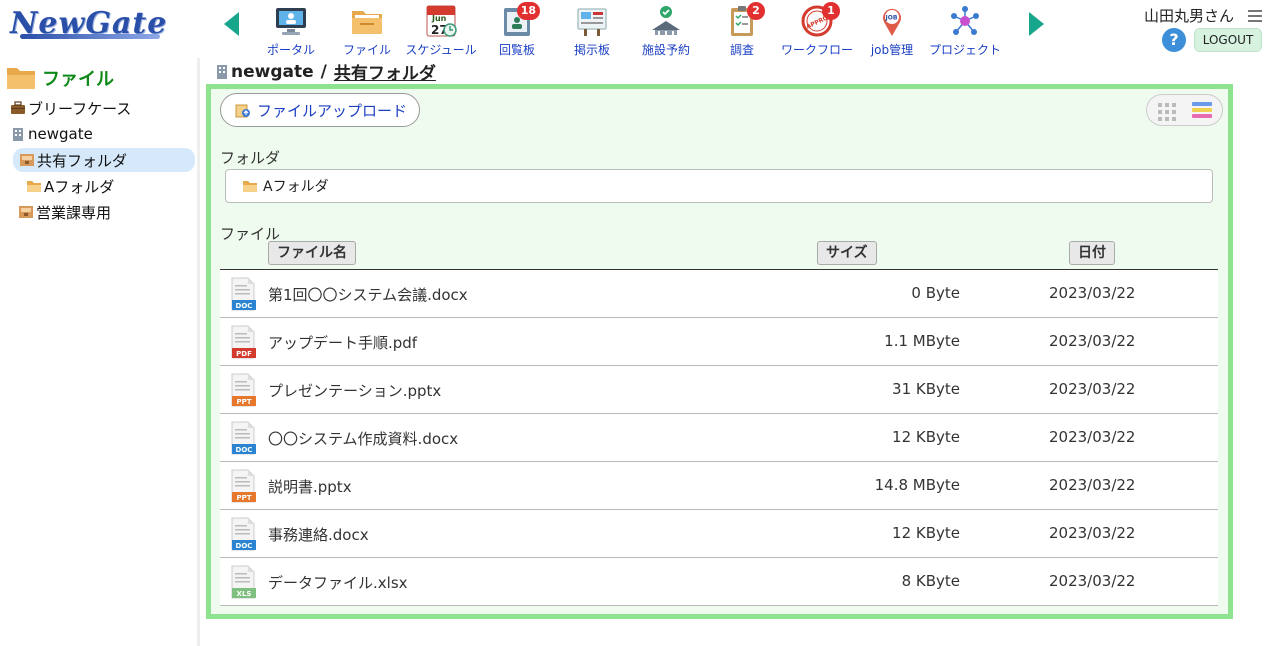 The image size is (1268, 646). I want to click on sidebar: ファイル ブリーフケース newgate 共有フォルダ Aフォルダ 営業課専用, so click(100, 352).